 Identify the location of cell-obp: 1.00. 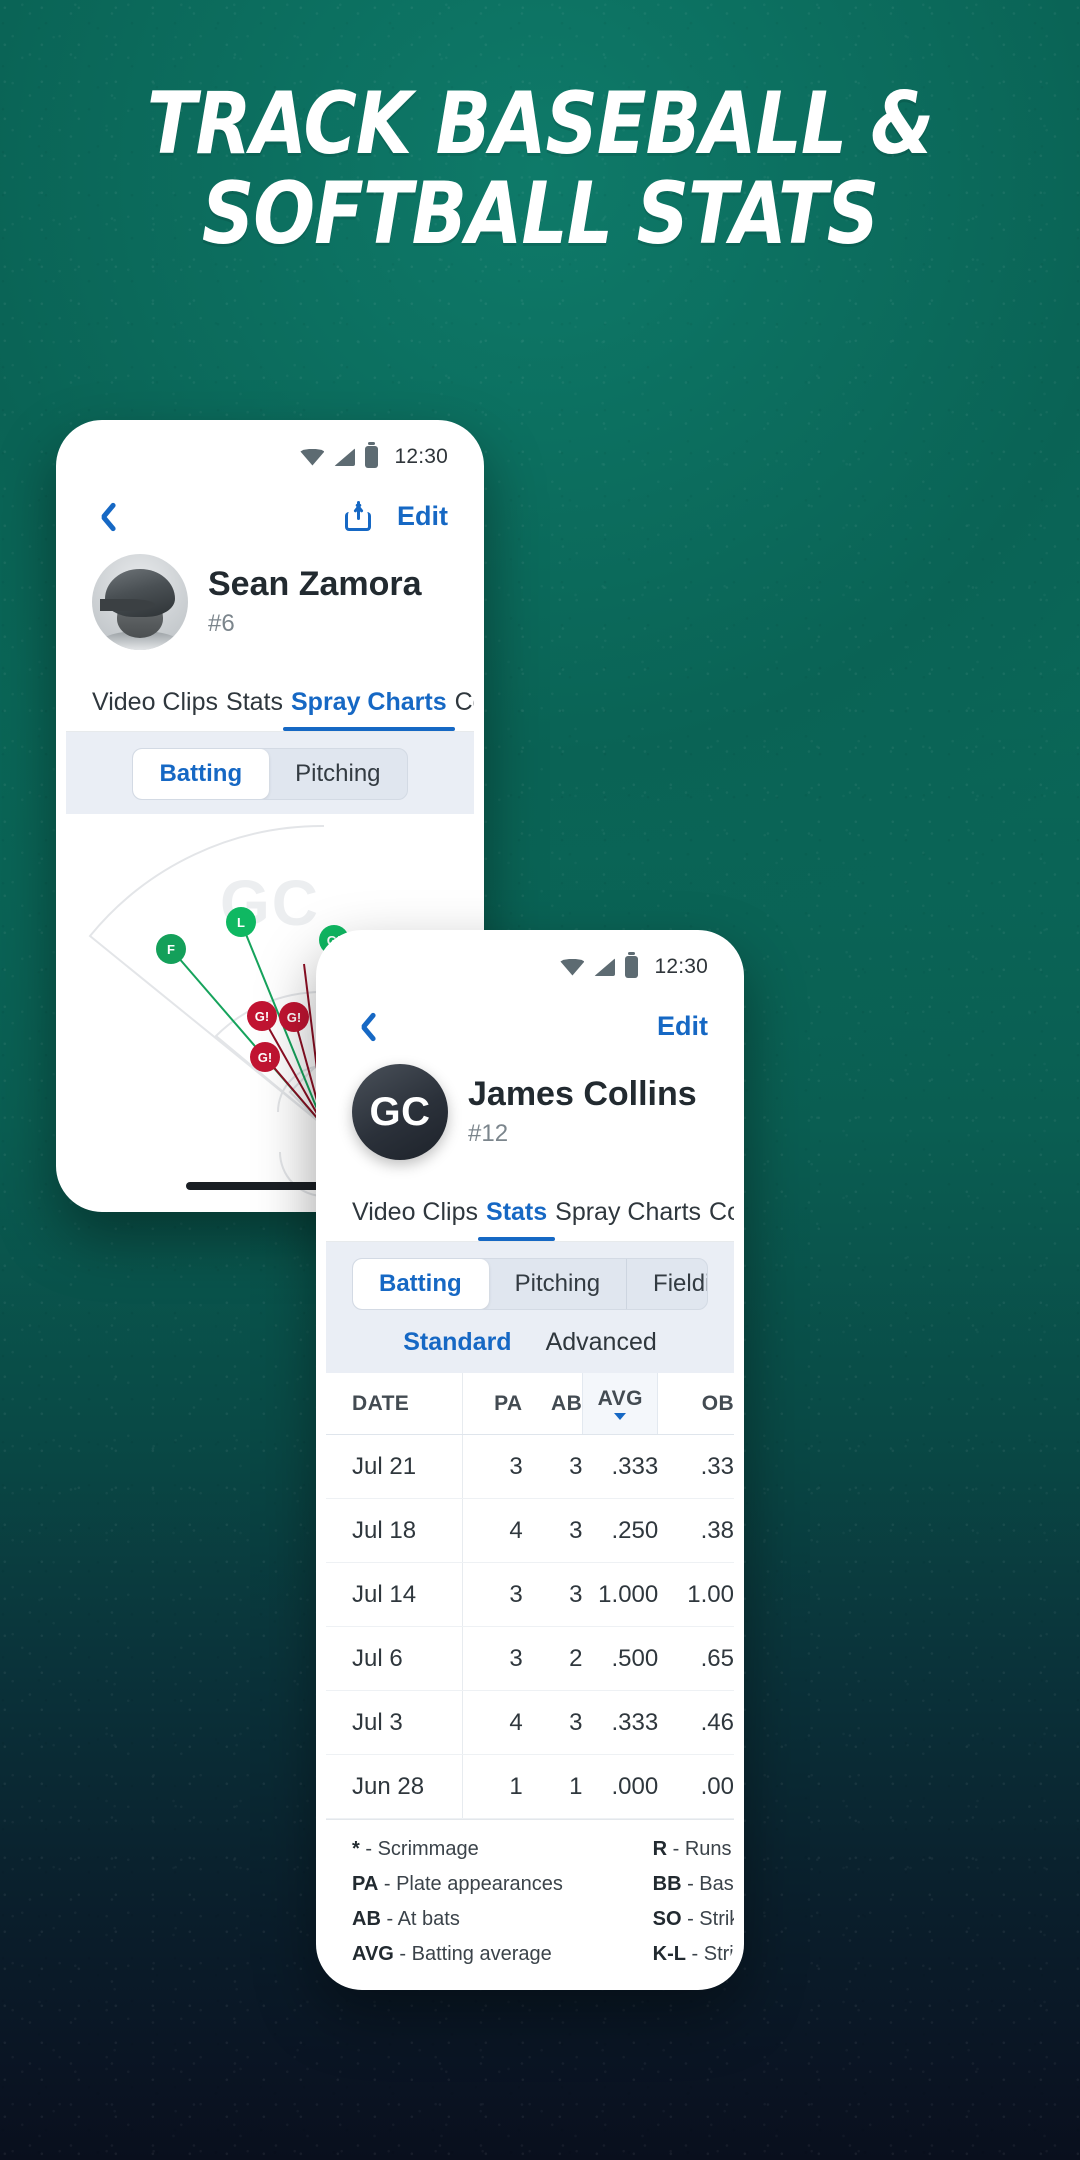
(710, 1594).